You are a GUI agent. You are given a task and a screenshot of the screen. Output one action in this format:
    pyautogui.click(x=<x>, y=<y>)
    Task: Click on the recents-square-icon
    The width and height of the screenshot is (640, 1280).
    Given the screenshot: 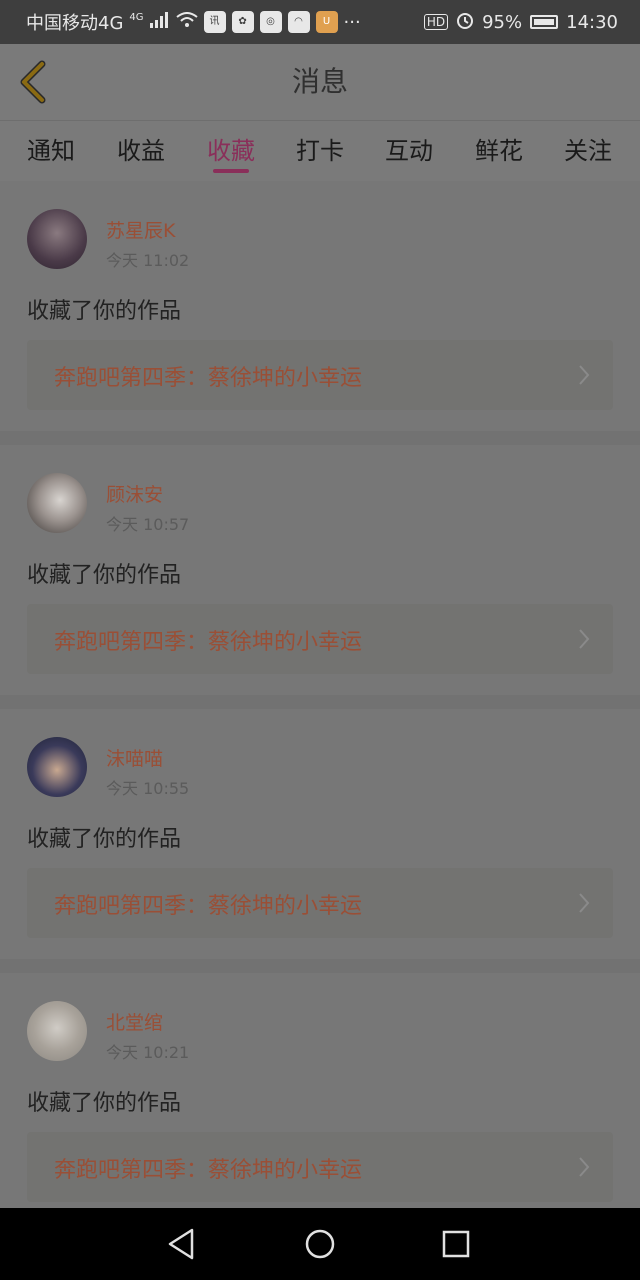 What is the action you would take?
    pyautogui.click(x=456, y=1244)
    